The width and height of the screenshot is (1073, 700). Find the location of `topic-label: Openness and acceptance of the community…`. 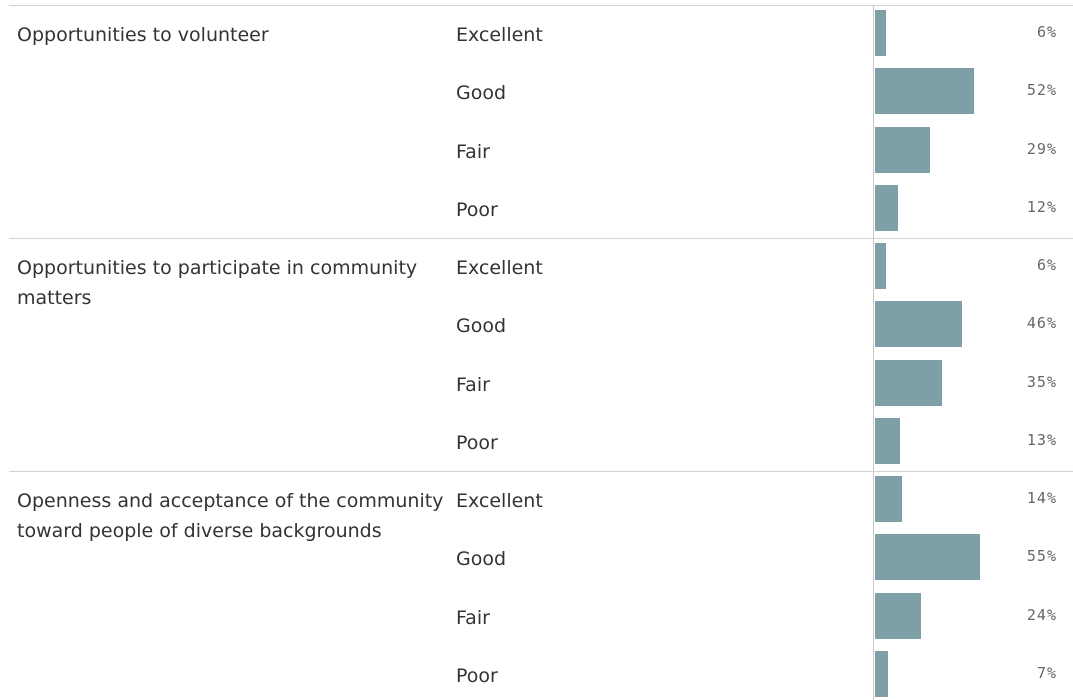

topic-label: Openness and acceptance of the community… is located at coordinates (230, 516).